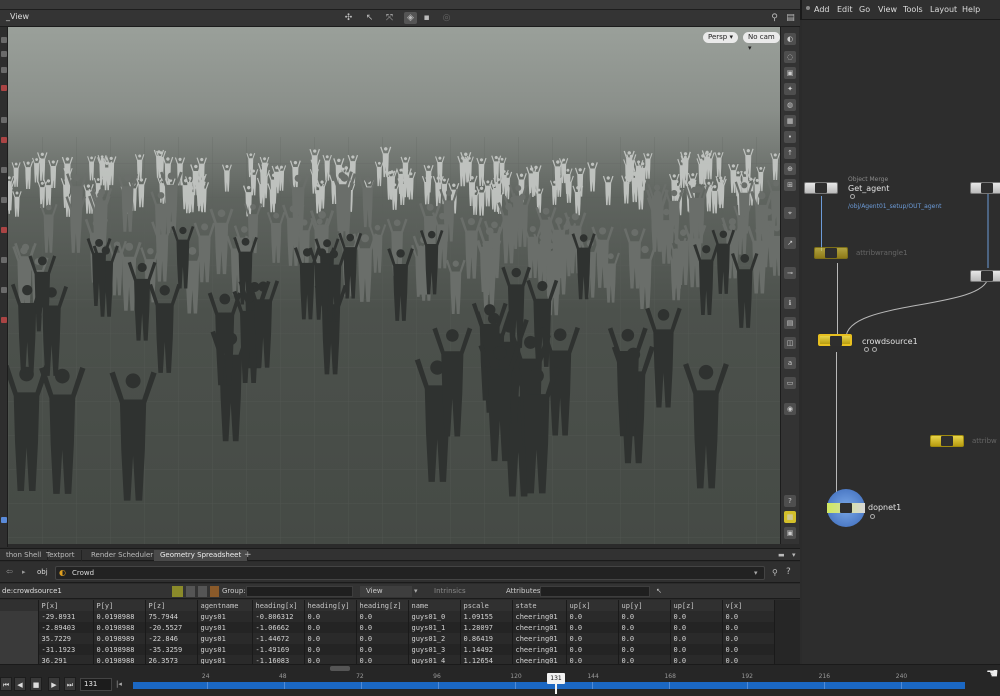  I want to click on attribwrangle-node, so click(831, 253).